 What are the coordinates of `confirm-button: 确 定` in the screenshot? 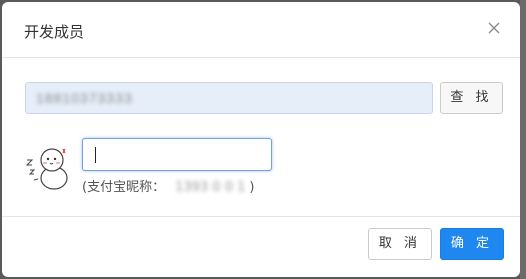 It's located at (472, 244).